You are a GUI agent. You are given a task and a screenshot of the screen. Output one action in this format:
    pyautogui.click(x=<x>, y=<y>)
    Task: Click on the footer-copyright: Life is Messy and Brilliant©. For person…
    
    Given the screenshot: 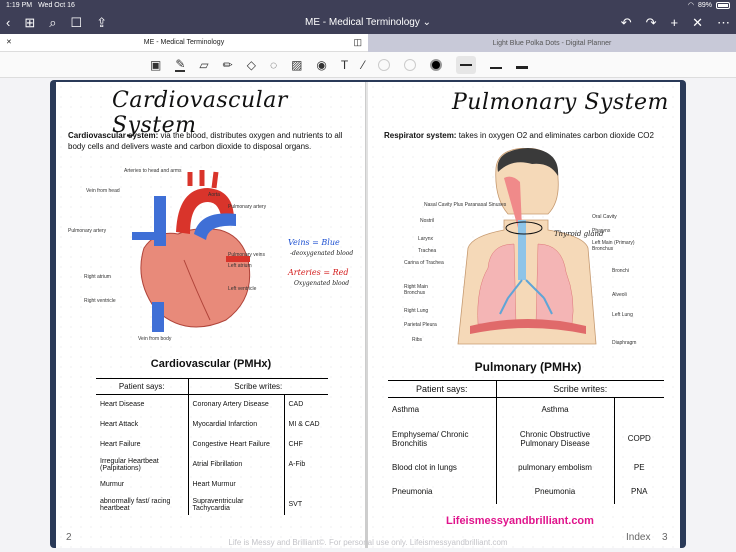 What is the action you would take?
    pyautogui.click(x=368, y=542)
    